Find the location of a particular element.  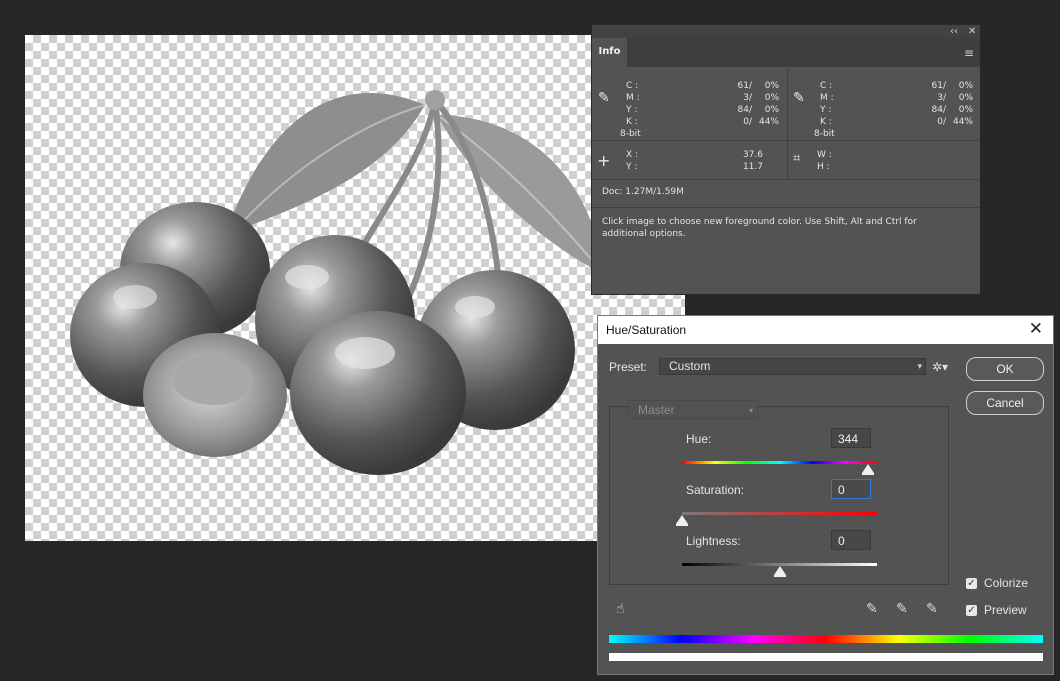

hue-input: 344 is located at coordinates (851, 438).